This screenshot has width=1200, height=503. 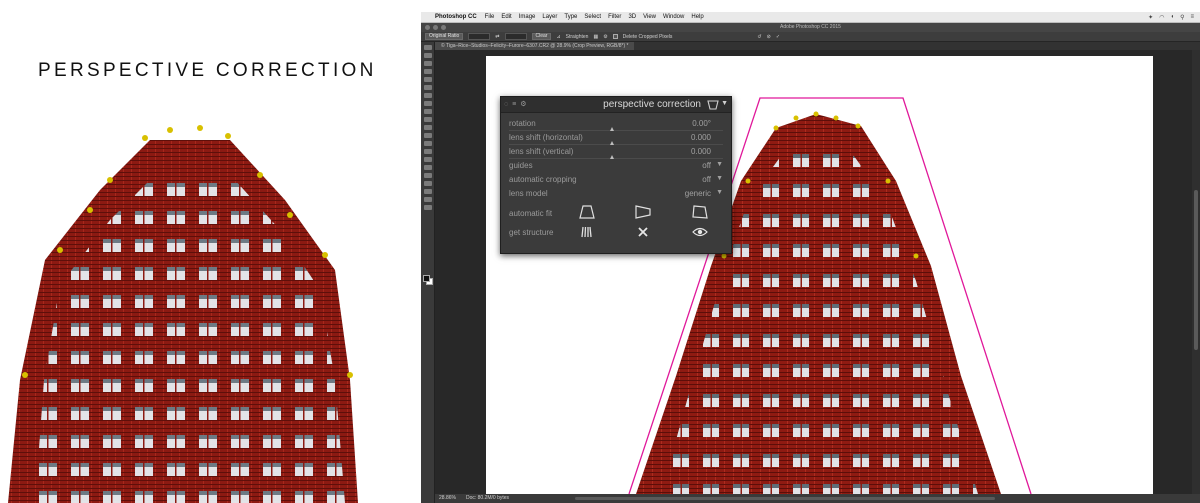 What do you see at coordinates (592, 17) in the screenshot?
I see `menu-select: Select` at bounding box center [592, 17].